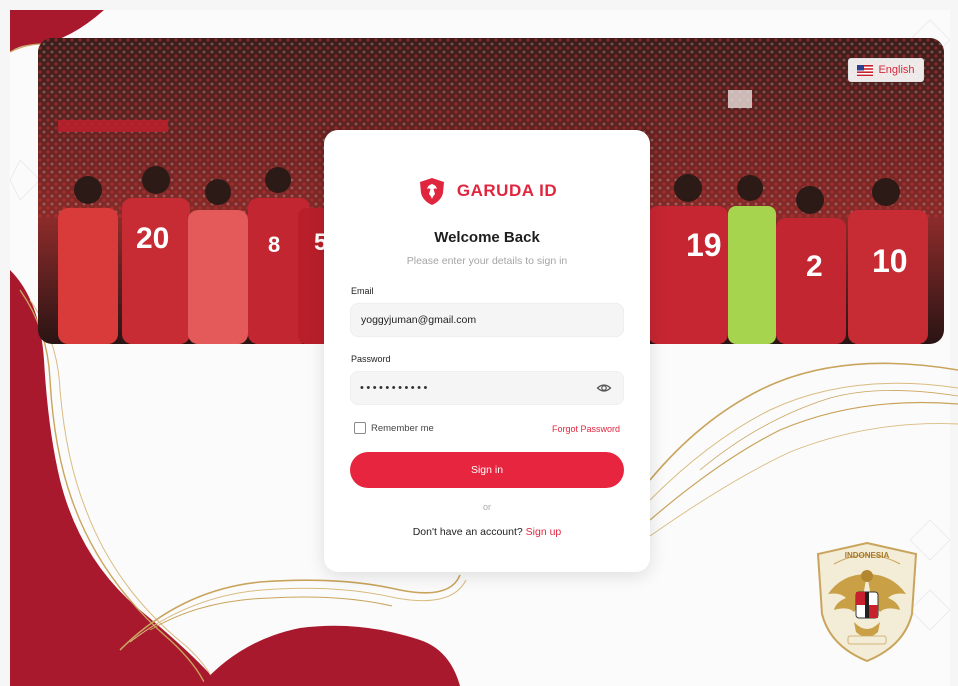 The width and height of the screenshot is (958, 686). What do you see at coordinates (371, 359) in the screenshot?
I see `password-label: Password` at bounding box center [371, 359].